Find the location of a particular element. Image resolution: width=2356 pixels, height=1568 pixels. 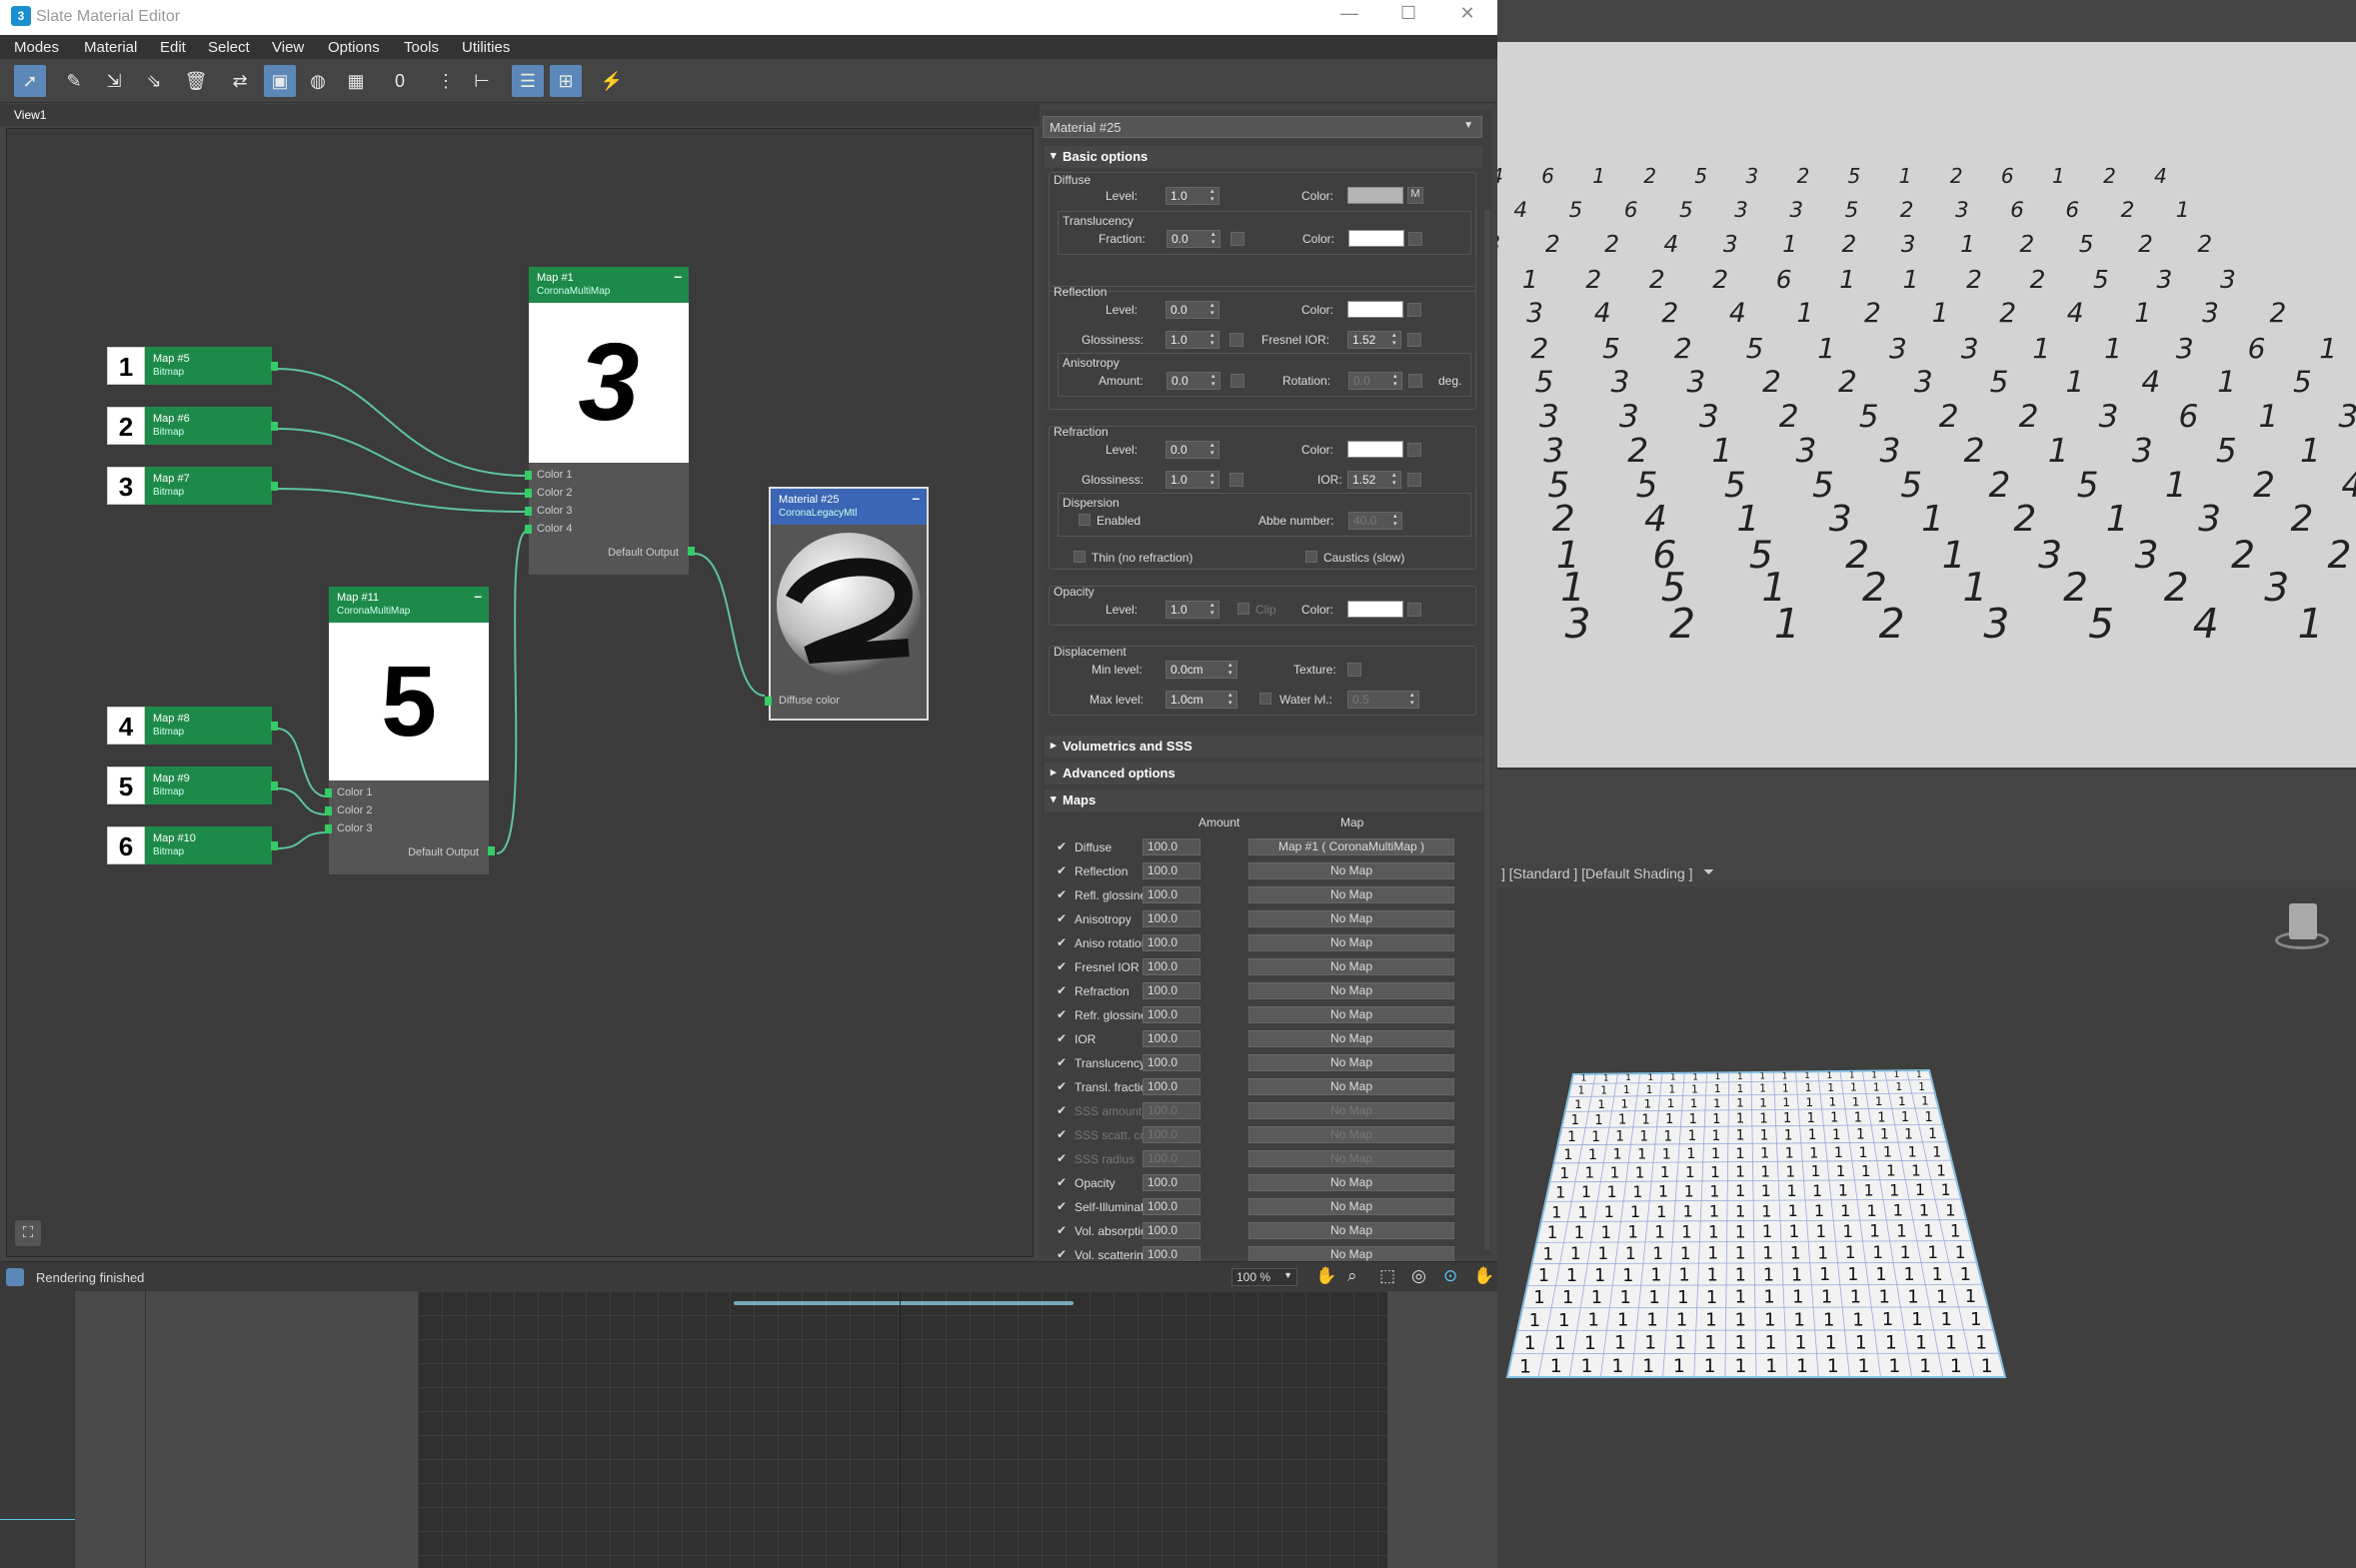

translucency-color-map-button is located at coordinates (1415, 239).